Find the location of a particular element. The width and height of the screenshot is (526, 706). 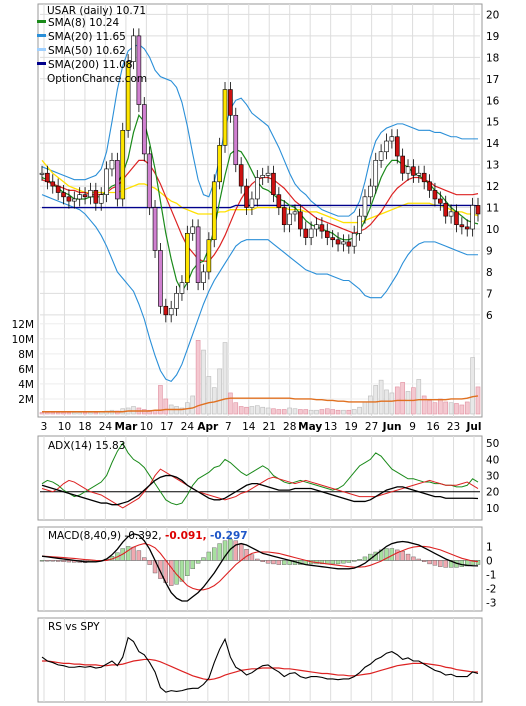

watermark: OptionChance.com is located at coordinates (97, 79).